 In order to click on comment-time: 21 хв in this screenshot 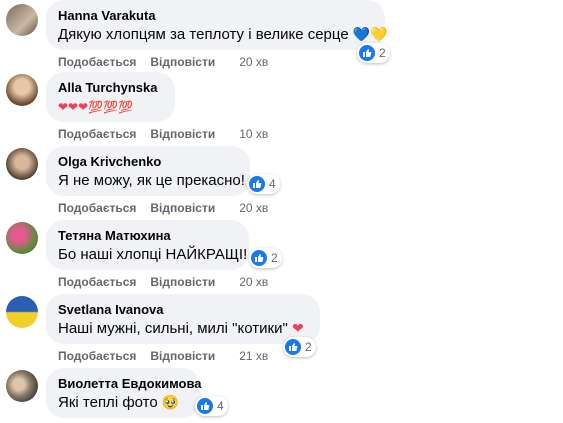, I will do `click(253, 356)`.